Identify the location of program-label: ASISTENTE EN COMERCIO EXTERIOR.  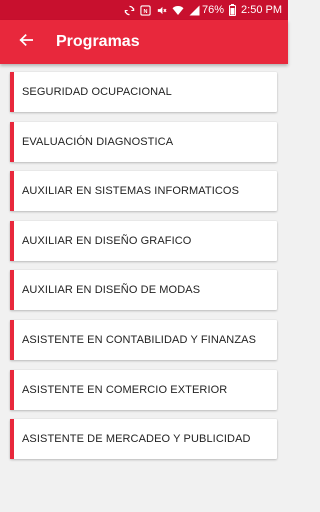
(125, 389).